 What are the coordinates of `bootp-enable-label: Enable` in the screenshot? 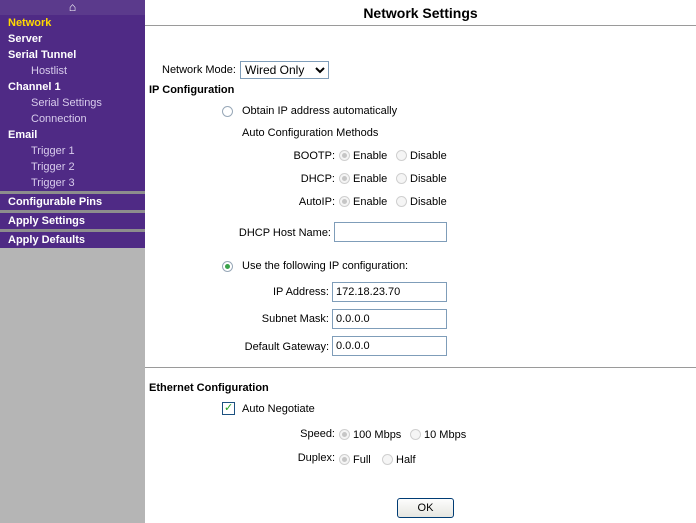 It's located at (370, 156).